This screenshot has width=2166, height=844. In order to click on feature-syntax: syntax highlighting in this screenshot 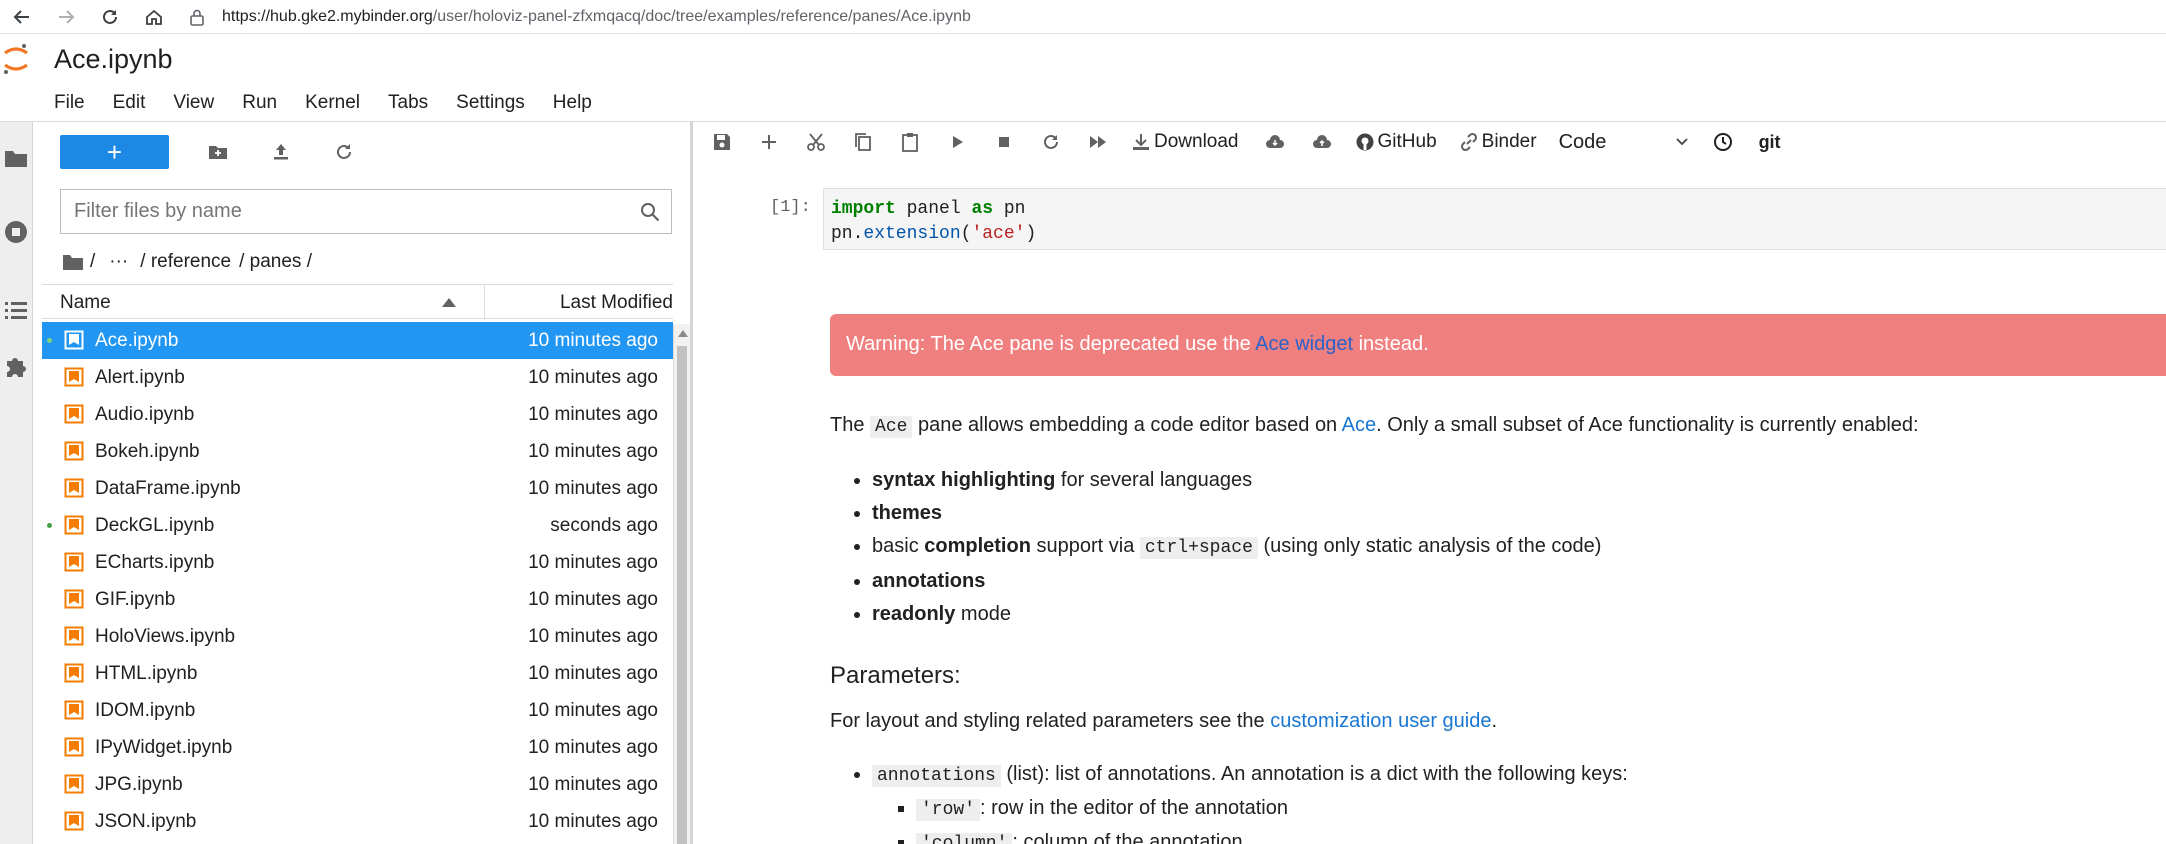, I will do `click(964, 480)`.